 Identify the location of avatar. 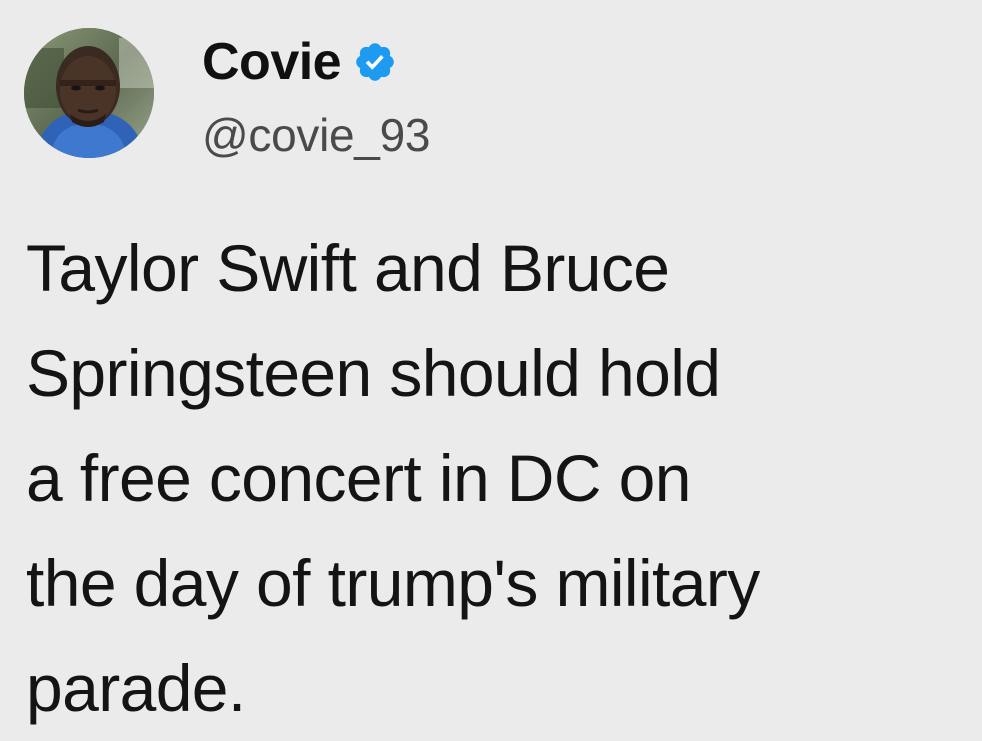
(89, 93).